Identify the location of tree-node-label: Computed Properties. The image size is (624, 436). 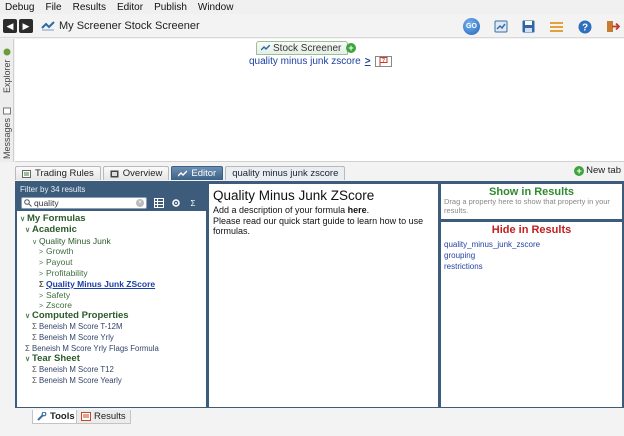
(80, 316).